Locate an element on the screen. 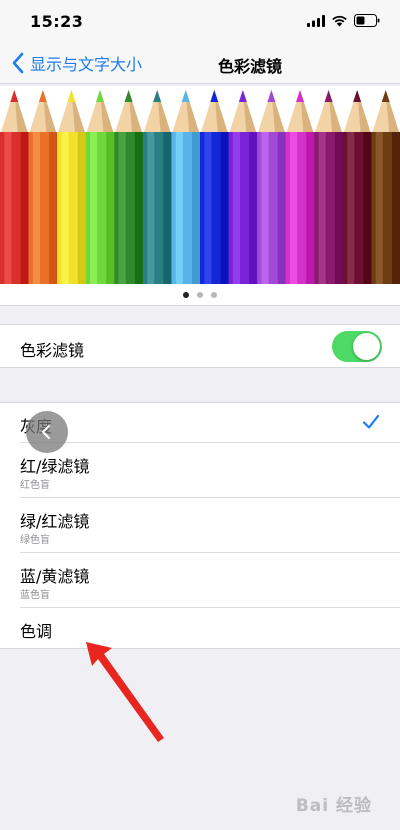  wifi-icon is located at coordinates (339, 20).